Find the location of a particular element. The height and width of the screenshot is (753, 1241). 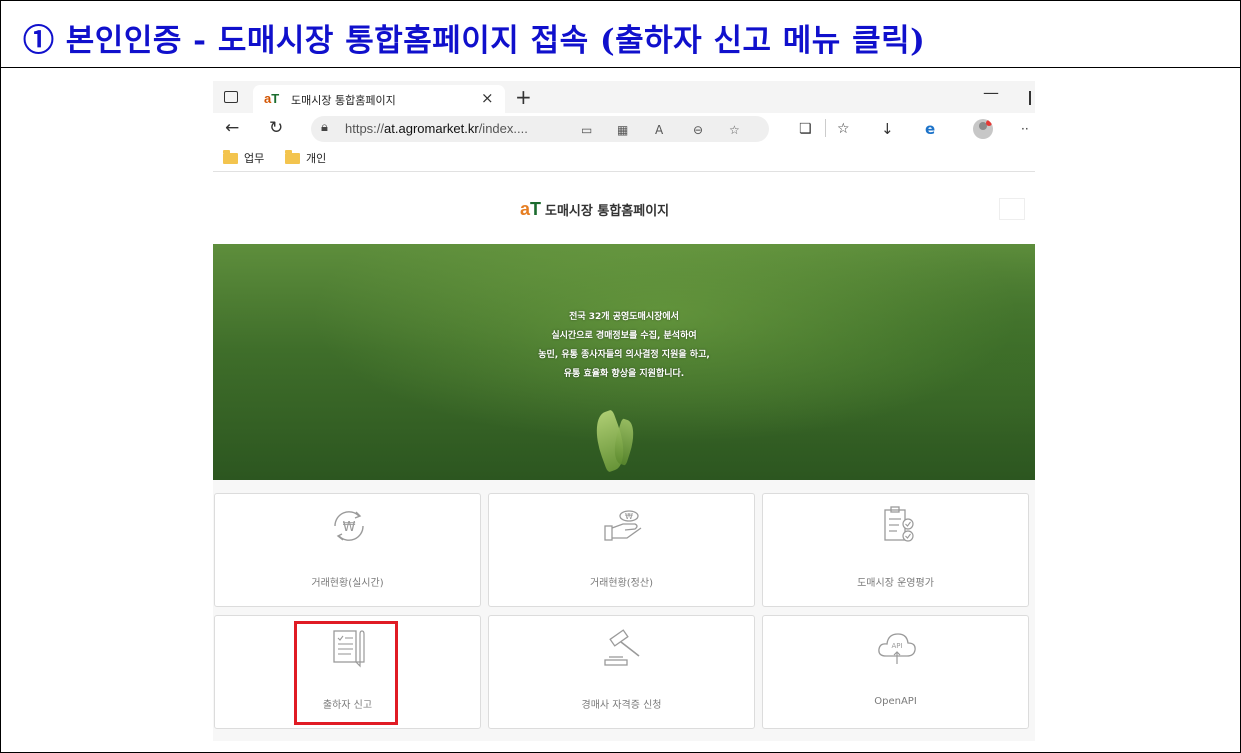

zoom-icon: ⊖ is located at coordinates (698, 130).